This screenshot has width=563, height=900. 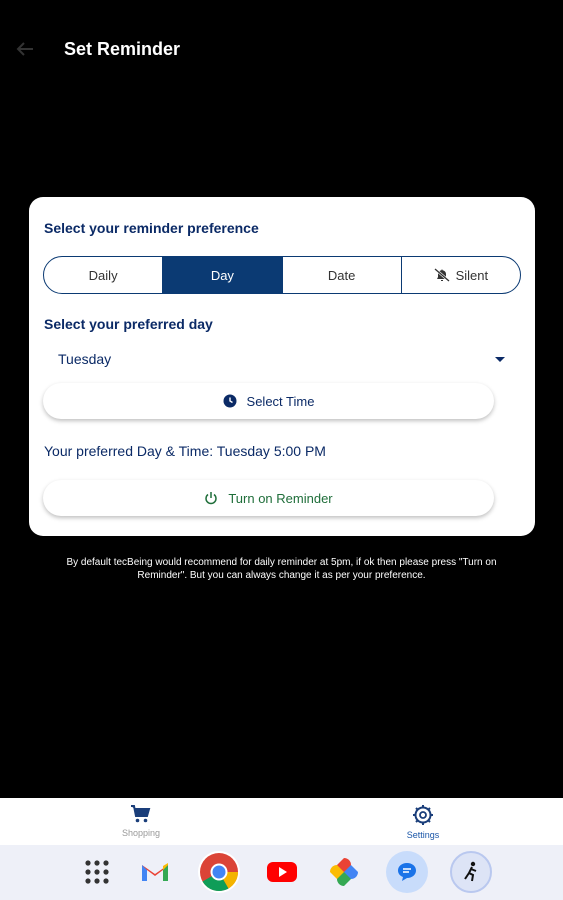 I want to click on chrome-icon, so click(x=219, y=872).